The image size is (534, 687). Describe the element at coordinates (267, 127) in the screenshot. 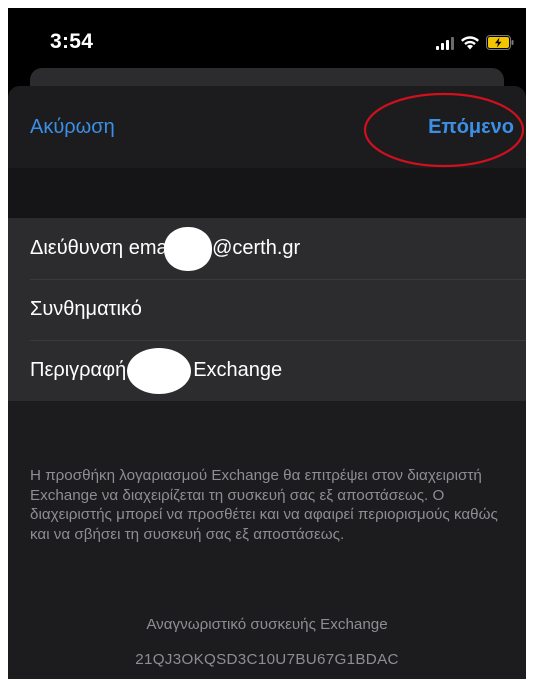

I see `navigation-bar: Ακύρωση Επόμενο` at that location.